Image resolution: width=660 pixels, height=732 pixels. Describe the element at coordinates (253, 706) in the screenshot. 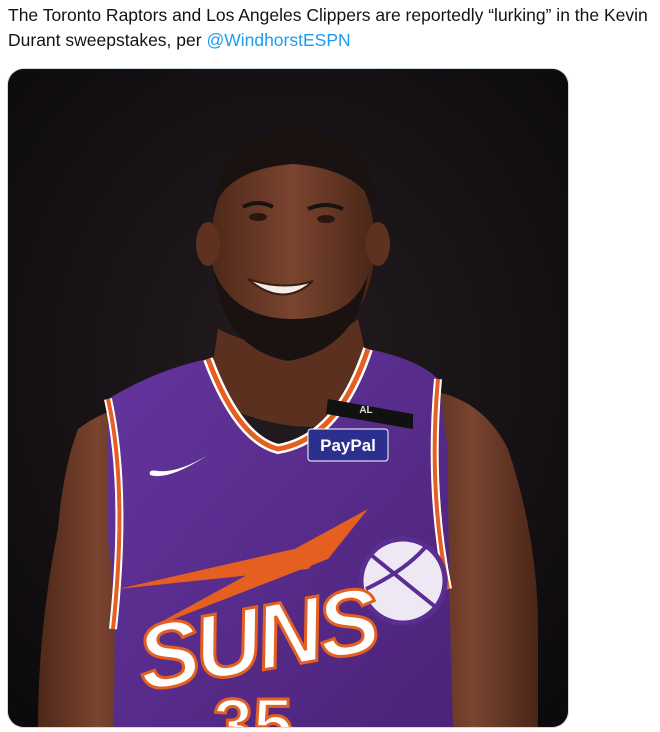

I see `jersey-number: 35` at that location.